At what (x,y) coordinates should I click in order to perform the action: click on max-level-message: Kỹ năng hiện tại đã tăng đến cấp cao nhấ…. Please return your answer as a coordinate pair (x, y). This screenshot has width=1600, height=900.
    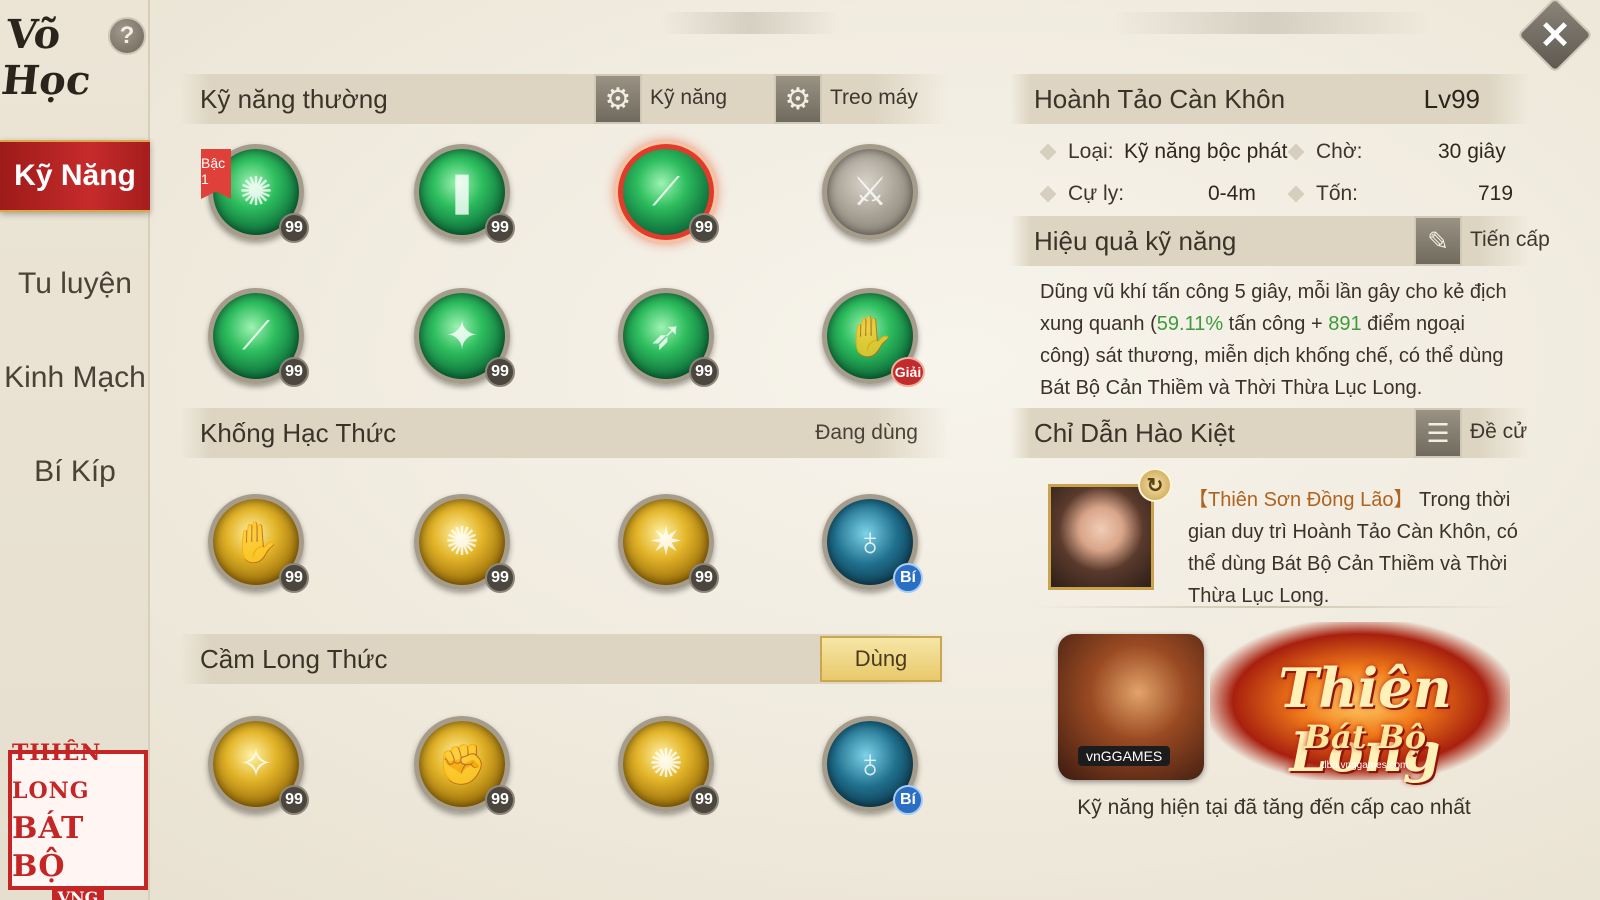
    Looking at the image, I should click on (1274, 807).